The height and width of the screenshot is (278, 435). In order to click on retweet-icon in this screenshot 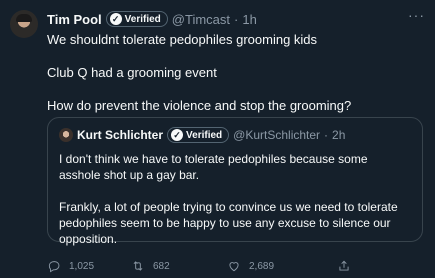, I will do `click(138, 266)`.